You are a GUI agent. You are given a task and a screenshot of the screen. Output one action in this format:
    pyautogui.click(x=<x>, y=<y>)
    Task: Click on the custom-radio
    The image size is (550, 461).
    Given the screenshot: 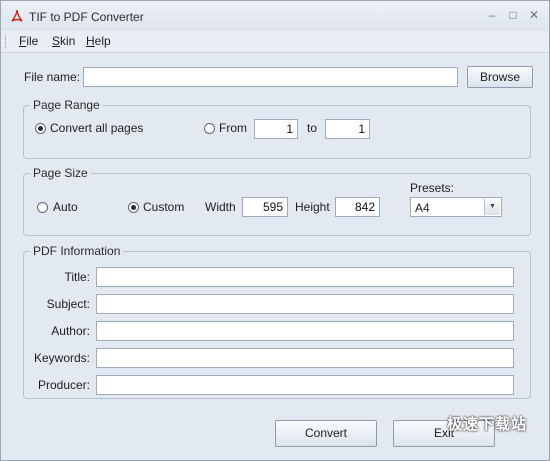 What is the action you would take?
    pyautogui.click(x=133, y=207)
    